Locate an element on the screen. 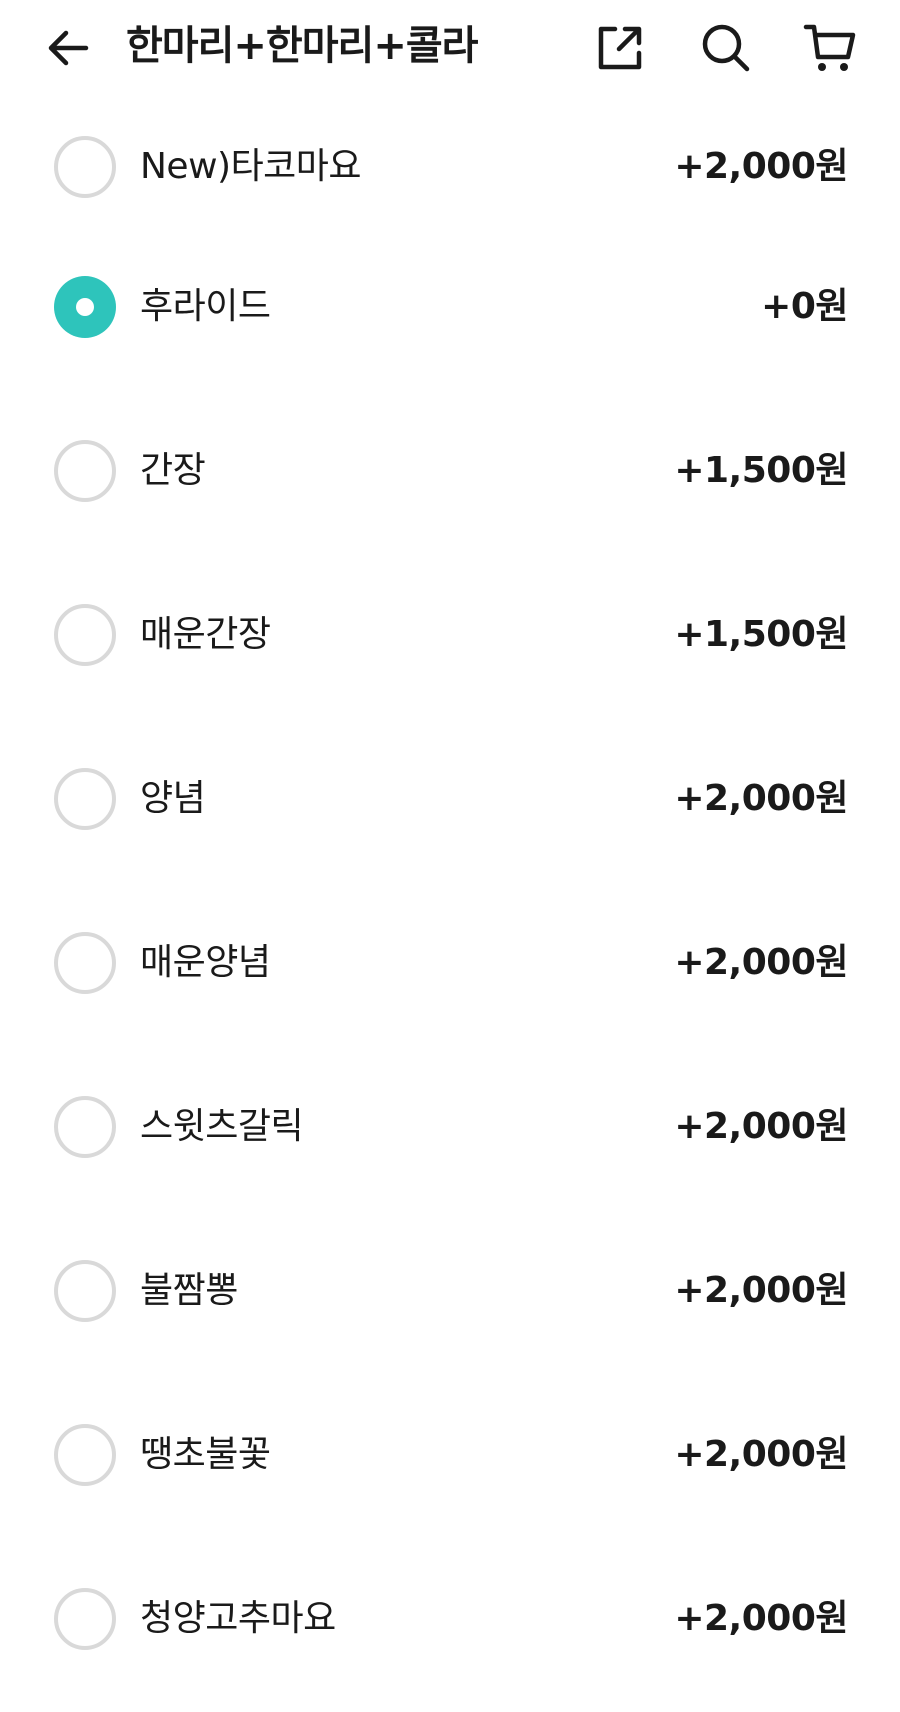 The width and height of the screenshot is (900, 1712). top-app-bar: 한마리+한마리+콜라 is located at coordinates (450, 48).